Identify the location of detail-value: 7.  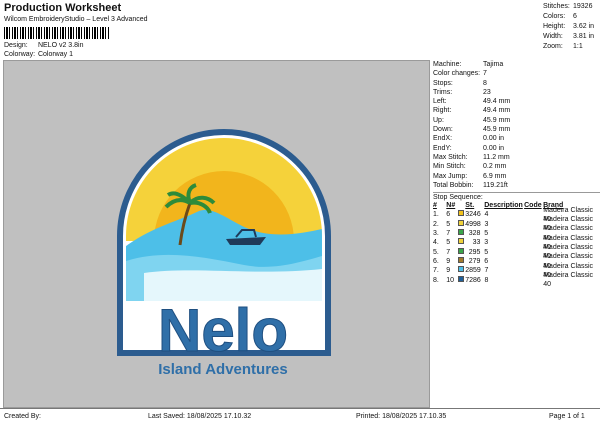
(485, 74).